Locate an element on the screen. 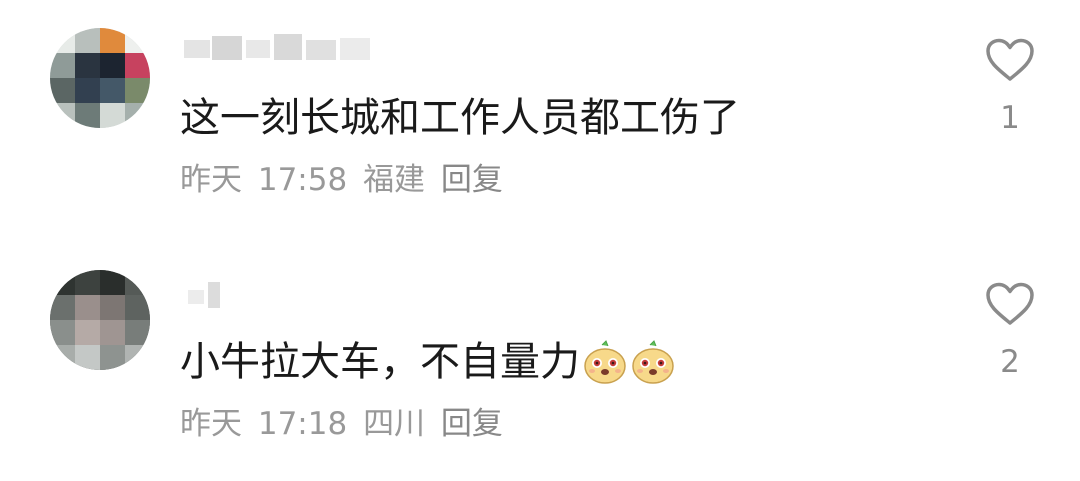 This screenshot has height=481, width=1080. like-count: 1 is located at coordinates (1010, 118).